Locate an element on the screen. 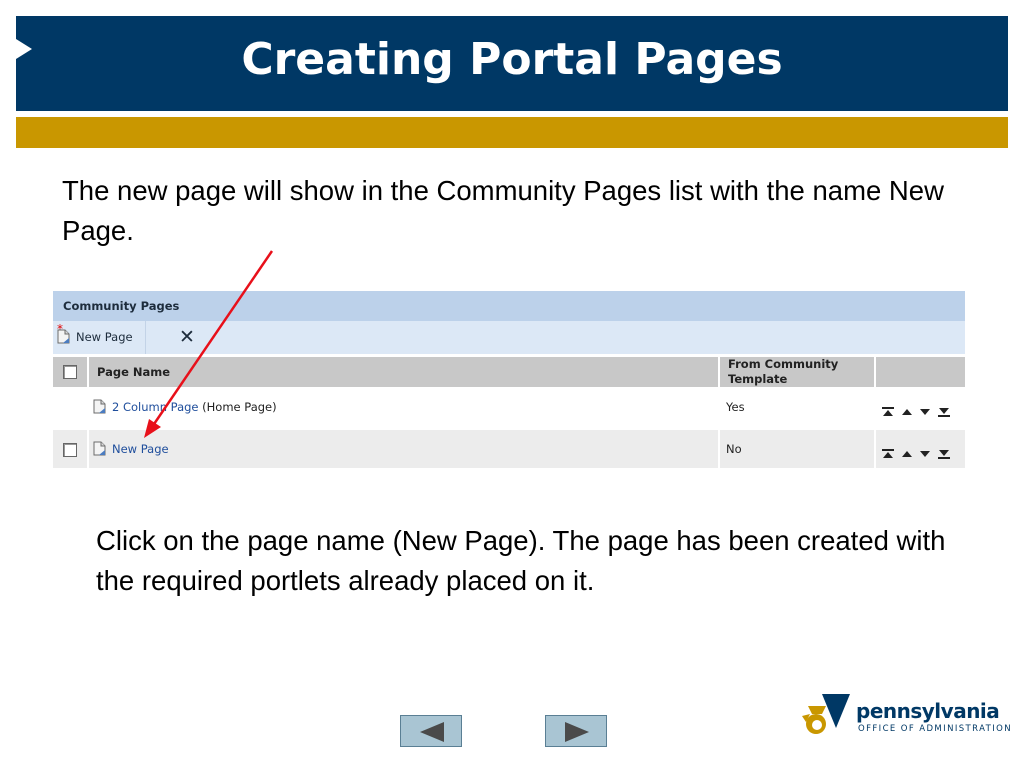  select-all-checkbox is located at coordinates (70, 372).